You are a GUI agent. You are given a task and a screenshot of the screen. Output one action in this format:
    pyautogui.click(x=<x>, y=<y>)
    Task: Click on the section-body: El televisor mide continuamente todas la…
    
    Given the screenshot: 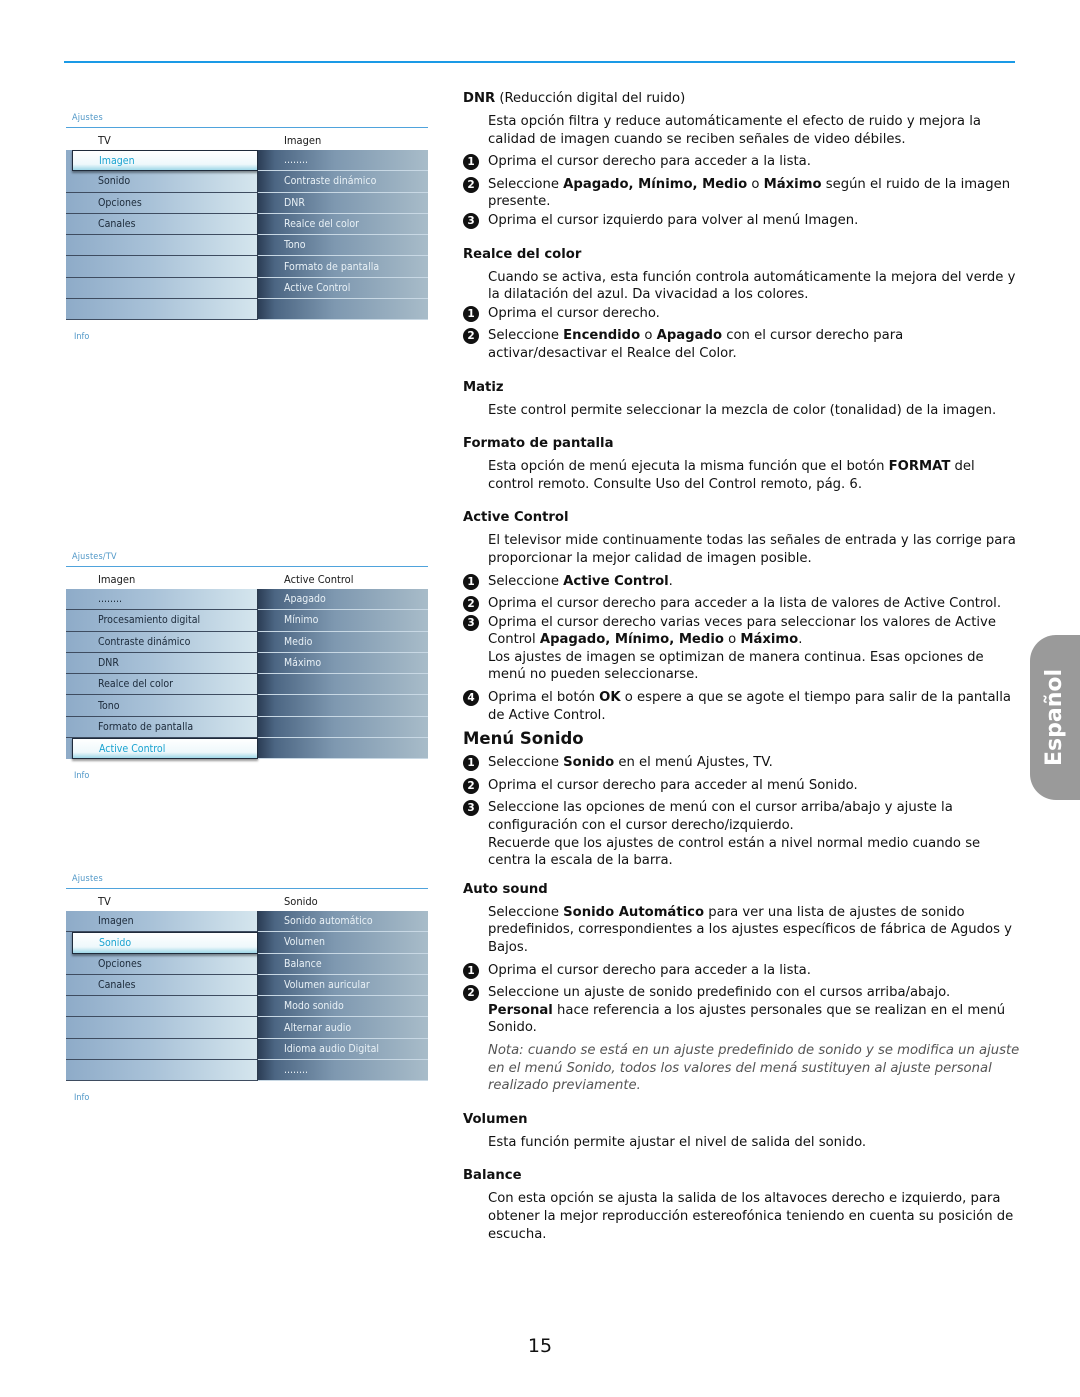 What is the action you would take?
    pyautogui.click(x=752, y=549)
    